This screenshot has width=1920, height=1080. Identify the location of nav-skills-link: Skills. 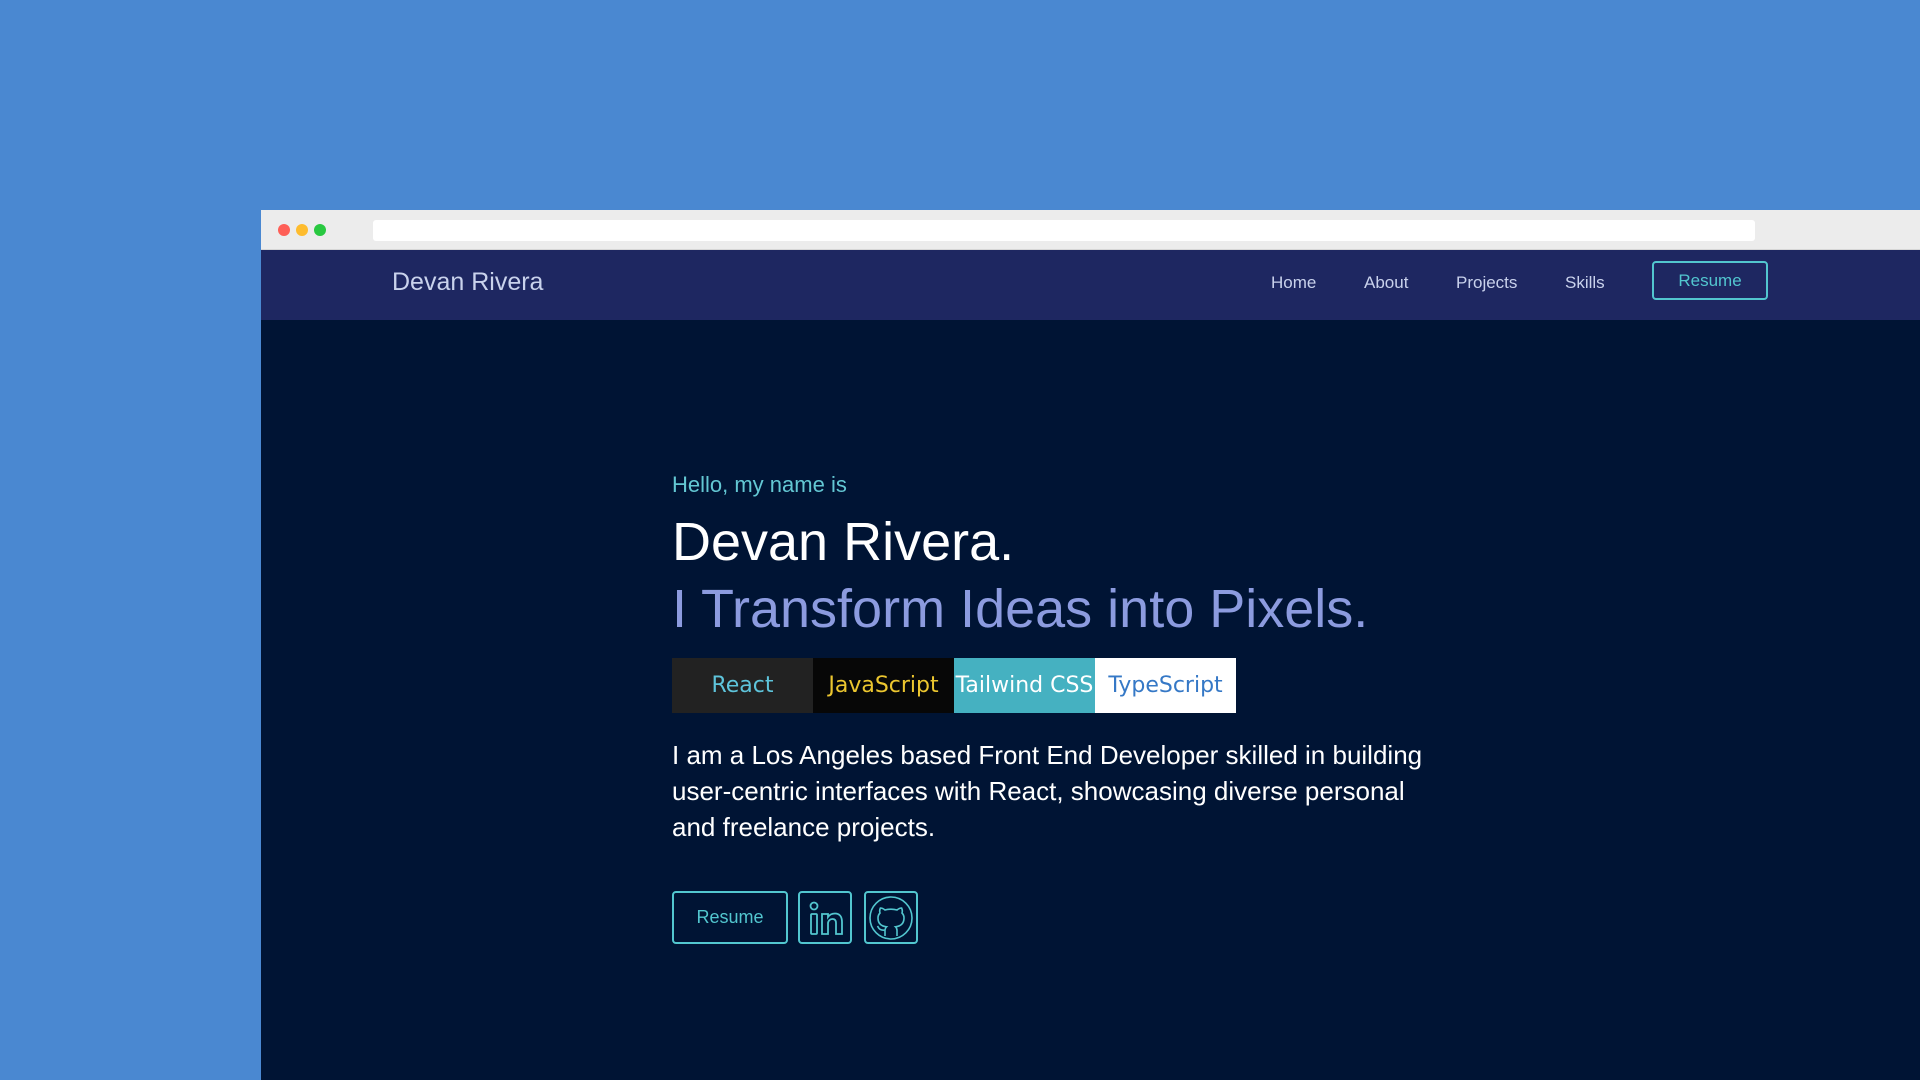
(1585, 283).